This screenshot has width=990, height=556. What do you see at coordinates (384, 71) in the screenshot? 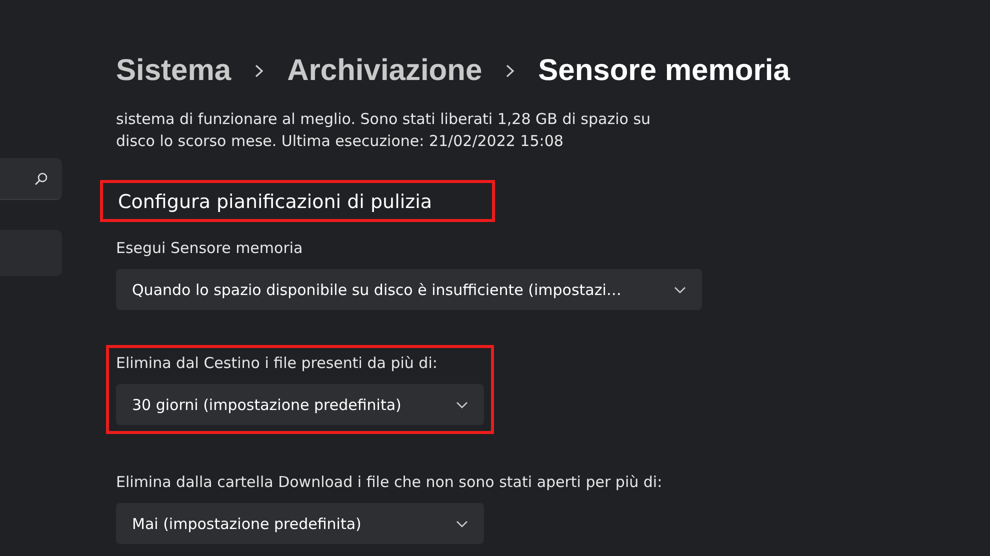
I see `breadcrumb-item: Archiviazione` at bounding box center [384, 71].